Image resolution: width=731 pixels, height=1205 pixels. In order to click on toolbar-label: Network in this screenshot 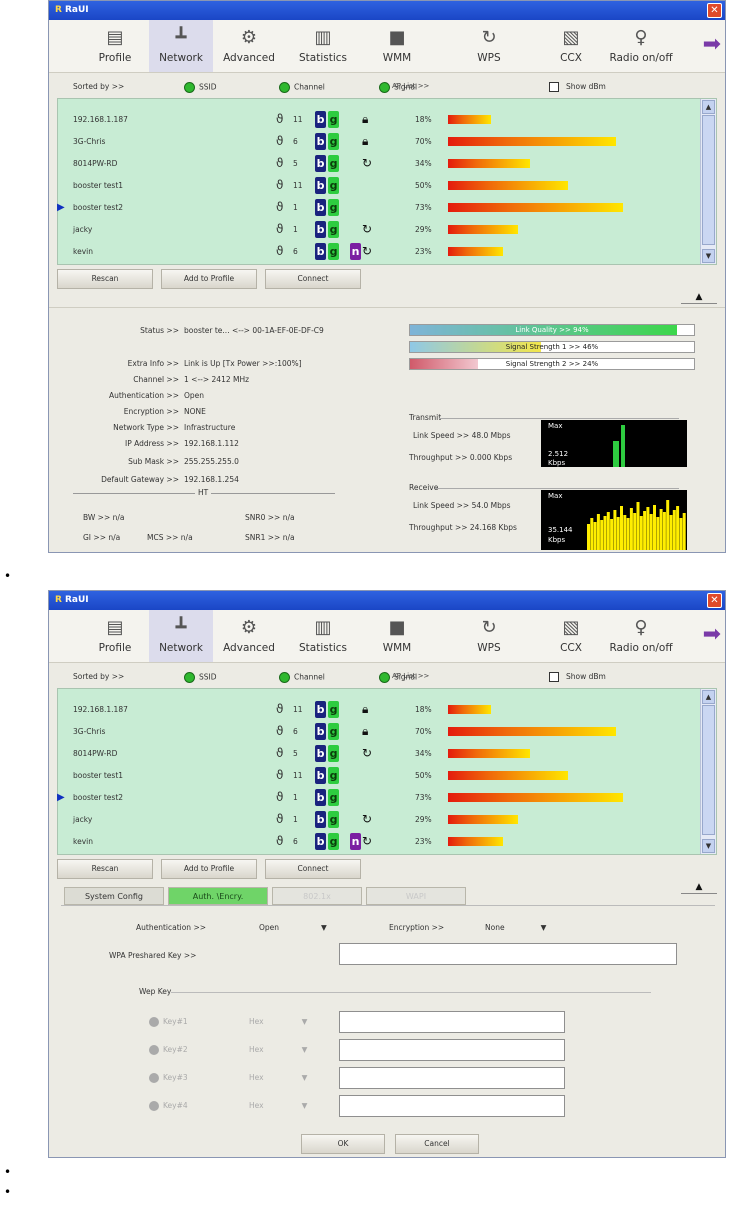, I will do `click(181, 58)`.